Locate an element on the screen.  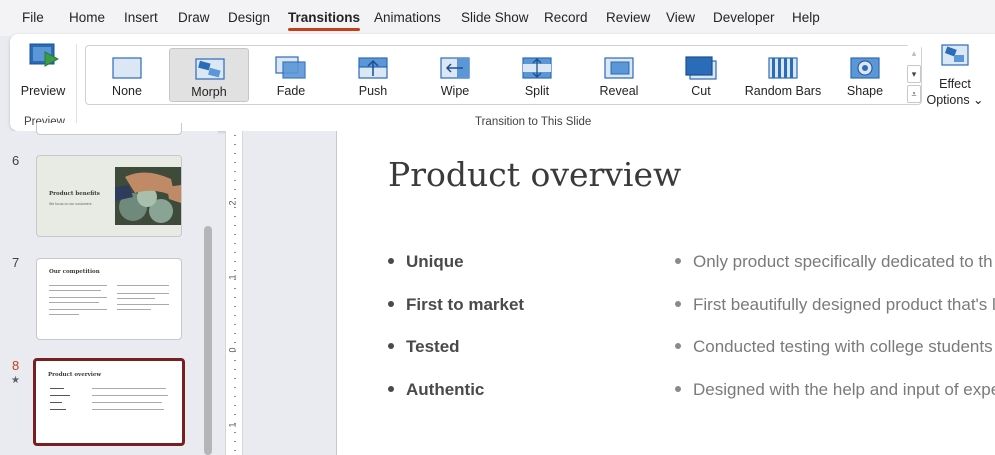
succulent-photo-icon is located at coordinates (148, 196).